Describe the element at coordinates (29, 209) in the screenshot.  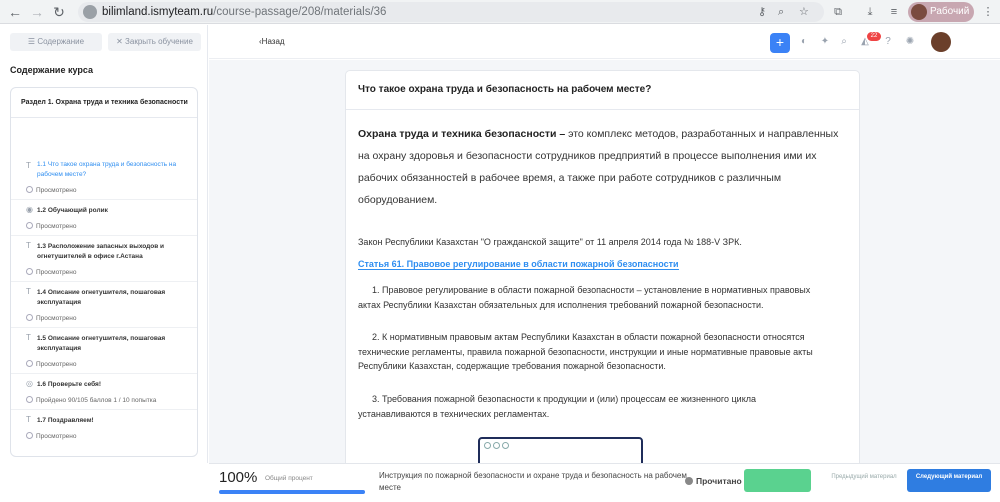
I see `video-type-icon: ◉` at that location.